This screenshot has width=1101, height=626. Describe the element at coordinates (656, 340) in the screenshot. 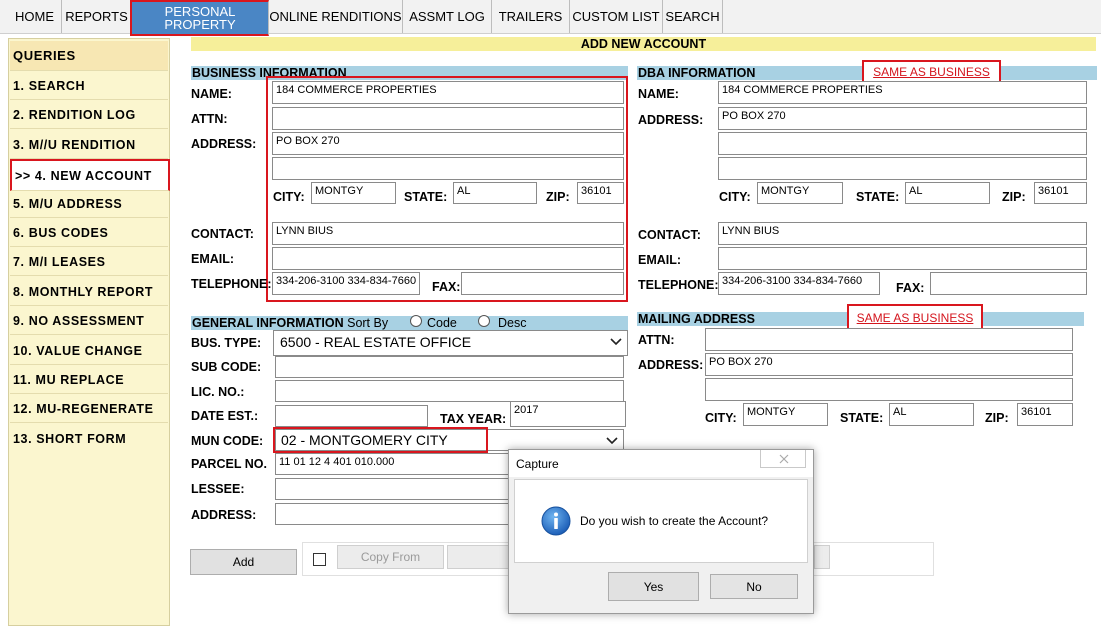

I see `mailing-attn-label: ATTN:` at that location.